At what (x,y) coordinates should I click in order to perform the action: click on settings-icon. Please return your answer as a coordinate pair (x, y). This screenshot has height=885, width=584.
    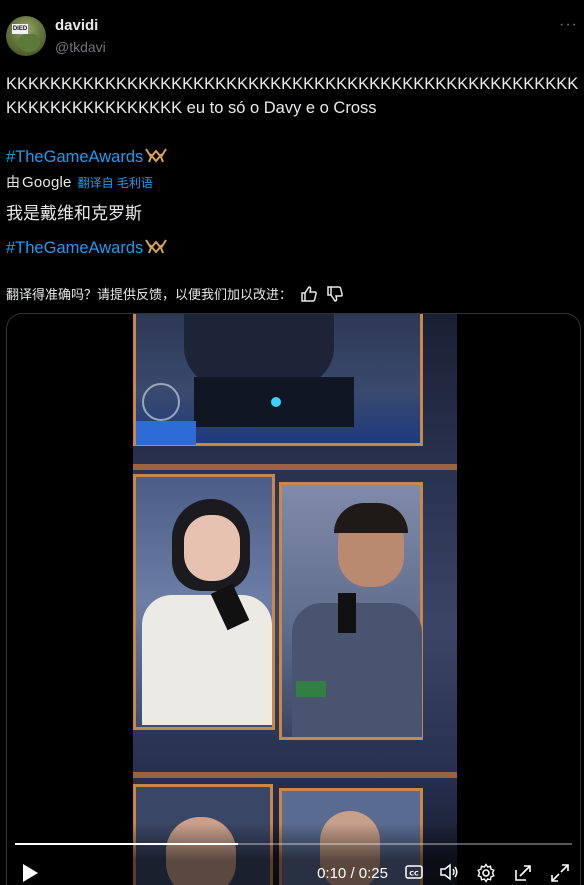
    Looking at the image, I should click on (486, 874).